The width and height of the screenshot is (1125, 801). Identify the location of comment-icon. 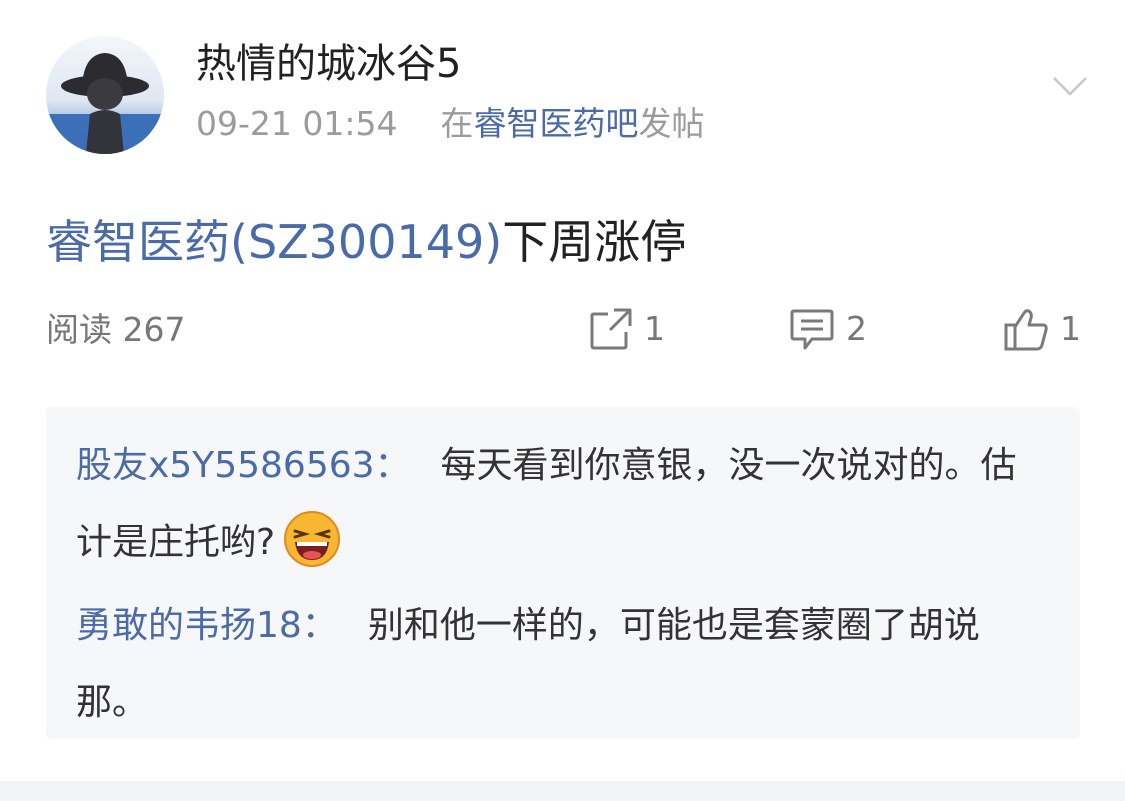
(812, 329).